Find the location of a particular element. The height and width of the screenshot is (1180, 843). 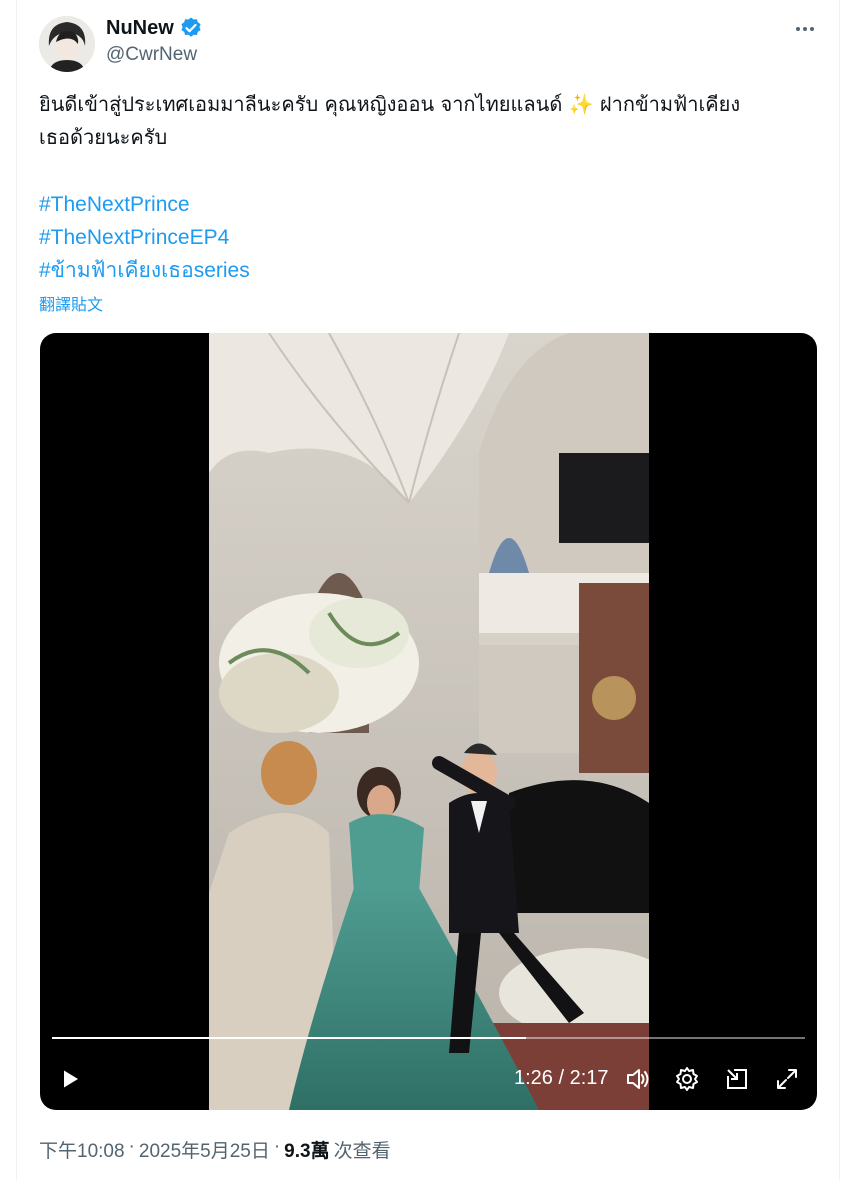

avatar is located at coordinates (67, 44).